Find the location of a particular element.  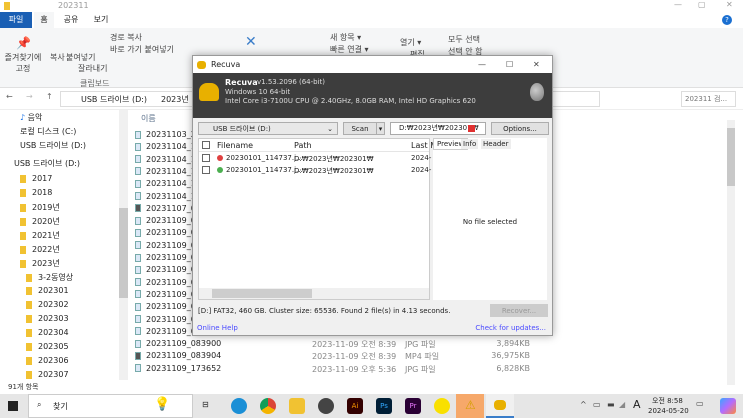

nav-subfolder: 202302 is located at coordinates (47, 304).